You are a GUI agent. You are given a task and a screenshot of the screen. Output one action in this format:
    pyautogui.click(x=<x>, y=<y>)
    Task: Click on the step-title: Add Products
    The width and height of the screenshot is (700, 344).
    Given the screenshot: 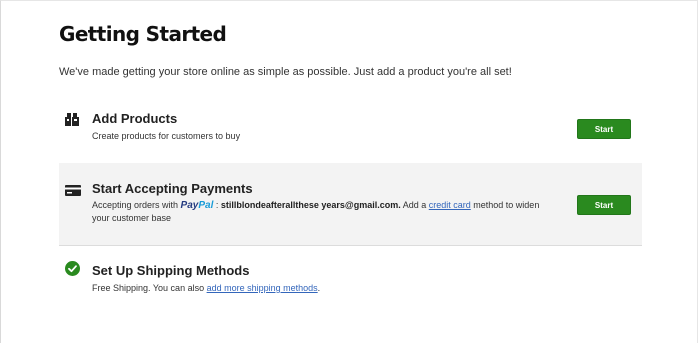 What is the action you would take?
    pyautogui.click(x=135, y=118)
    